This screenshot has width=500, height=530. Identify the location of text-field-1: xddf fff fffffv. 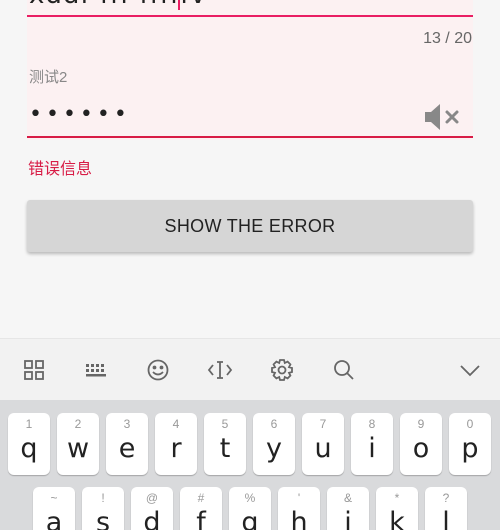
(250, 24).